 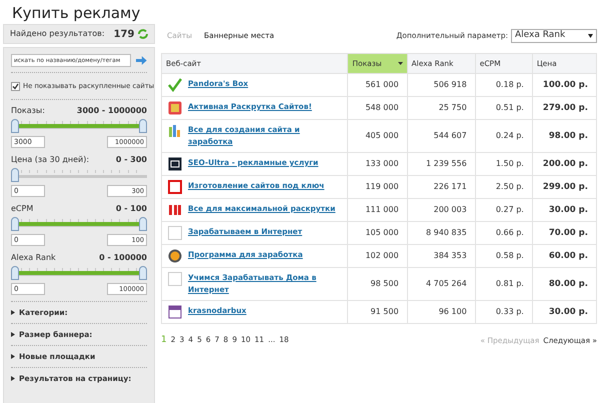 What do you see at coordinates (503, 210) in the screenshot?
I see `table-cell: 0.27 р.` at bounding box center [503, 210].